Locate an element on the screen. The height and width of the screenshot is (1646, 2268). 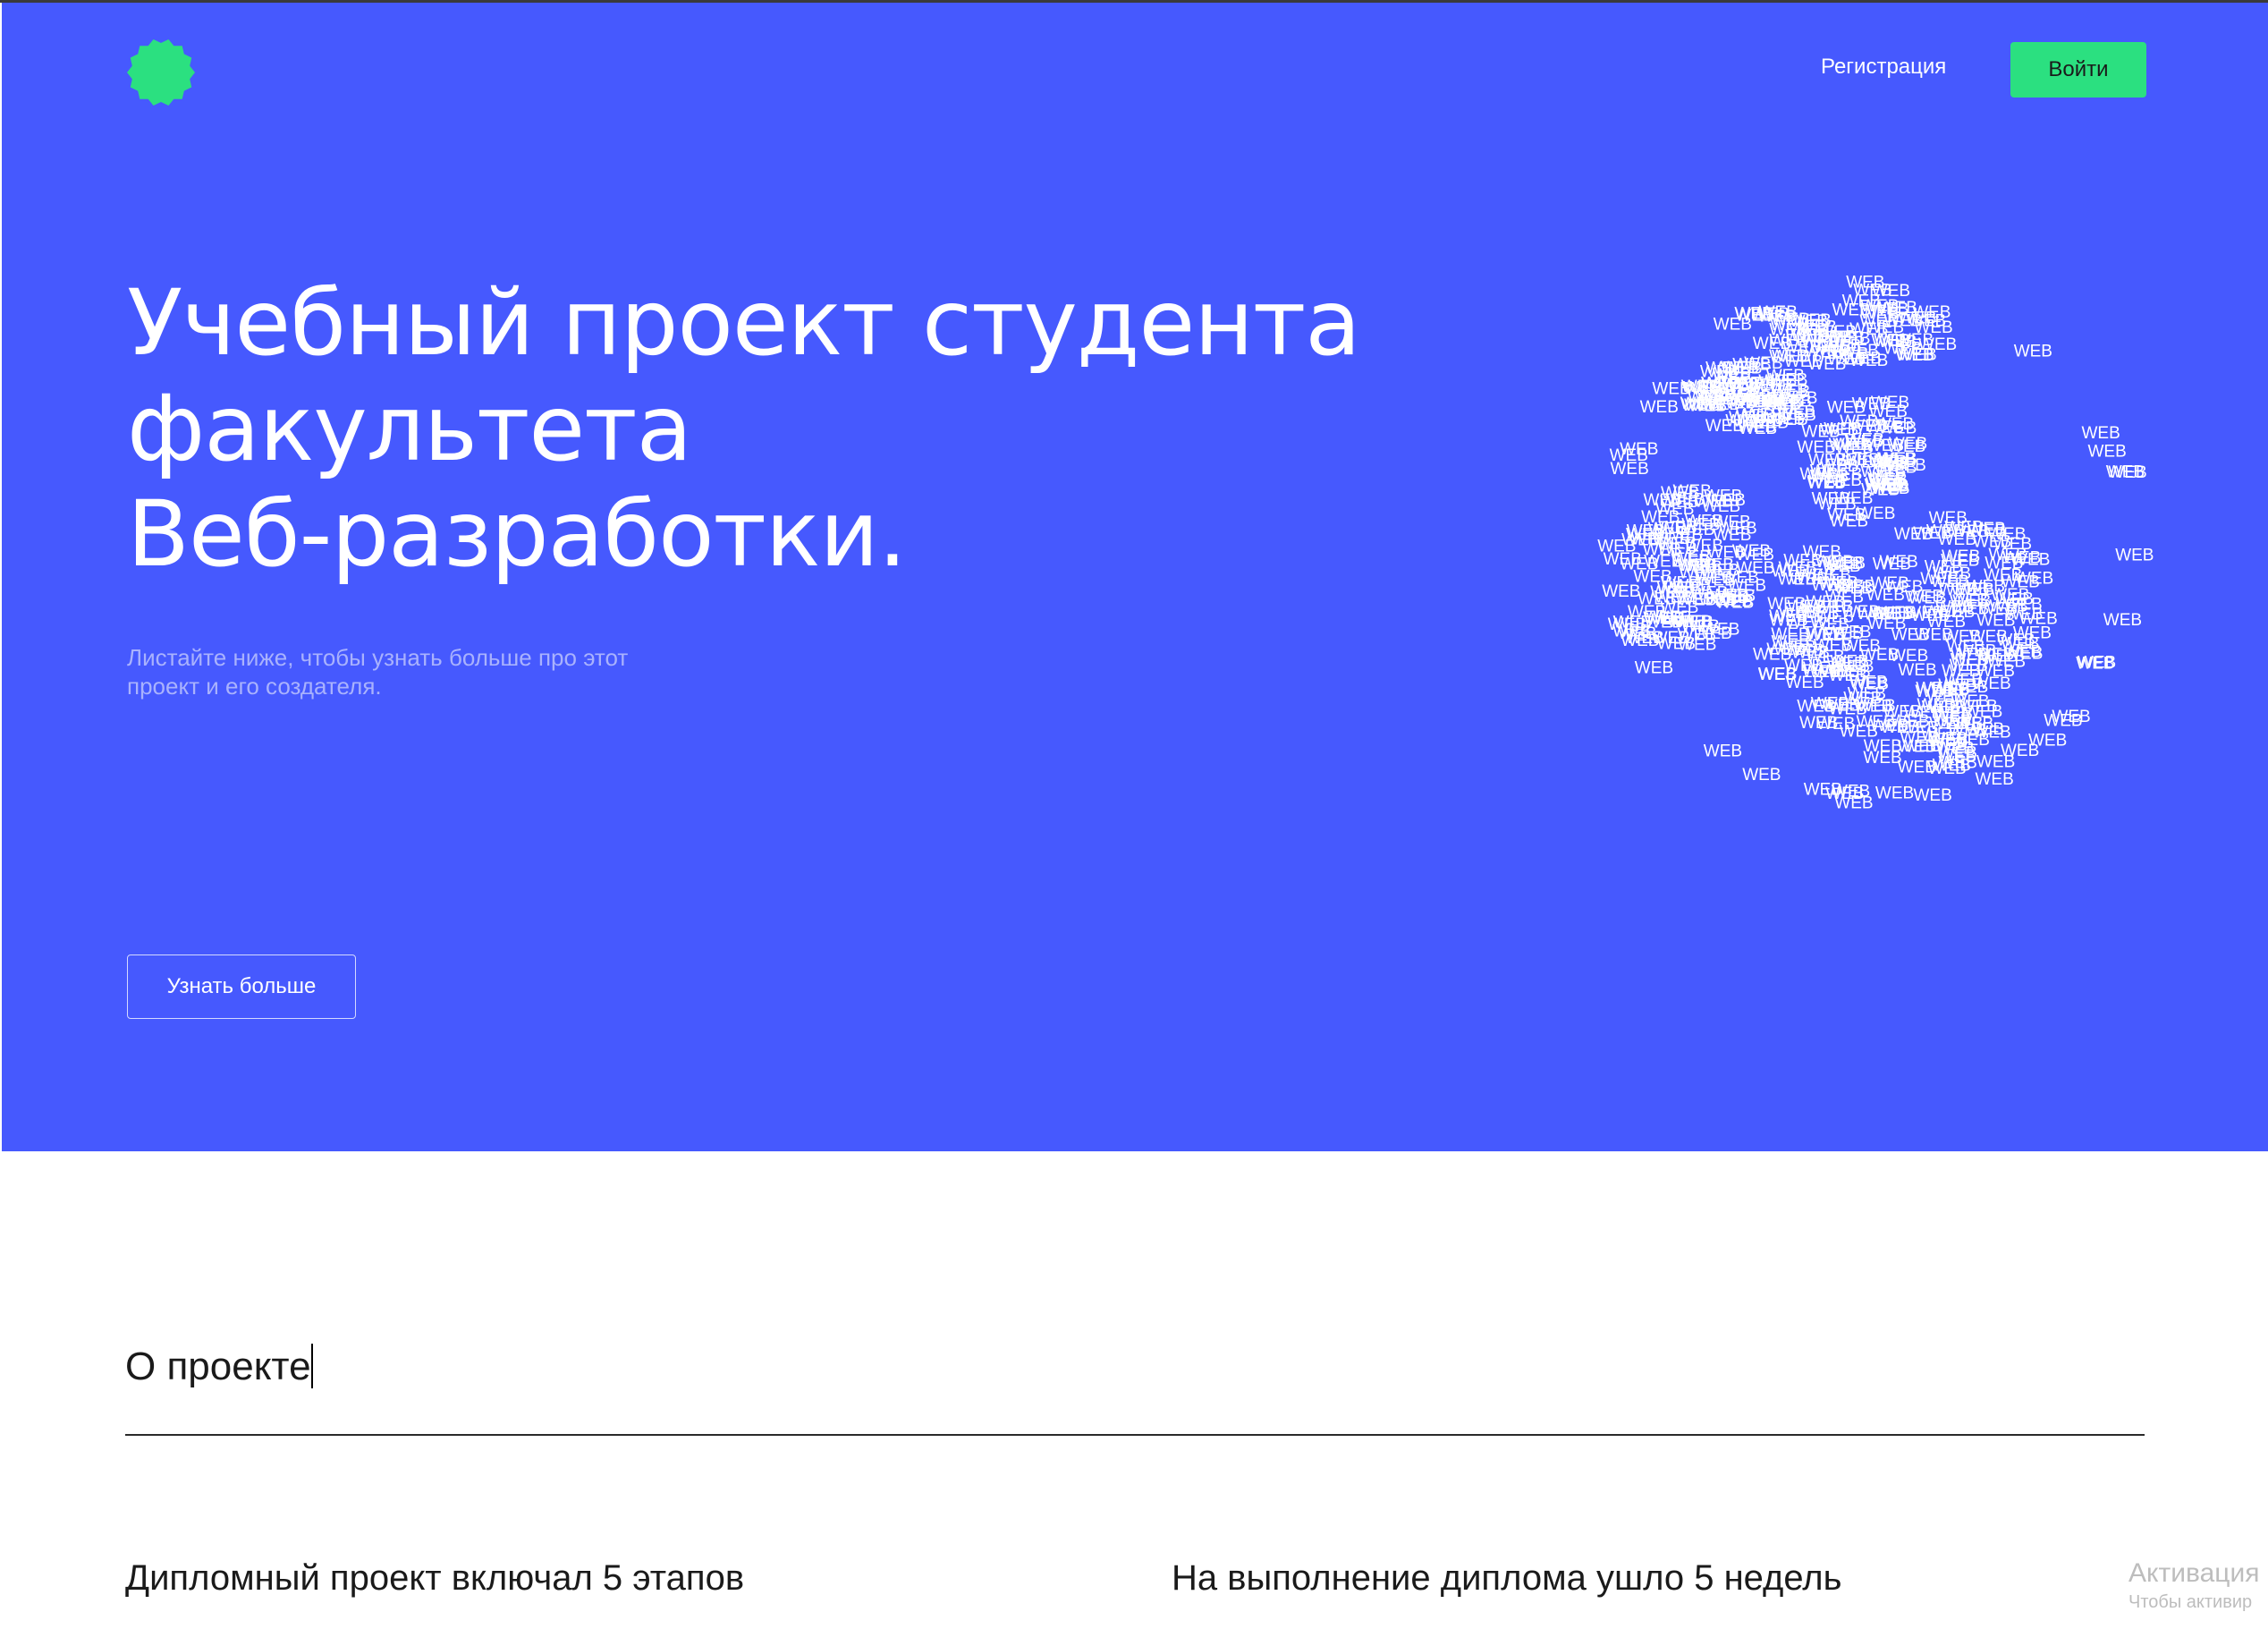
activation-watermark-subtitle: Чтобы активир is located at coordinates (2190, 1602).